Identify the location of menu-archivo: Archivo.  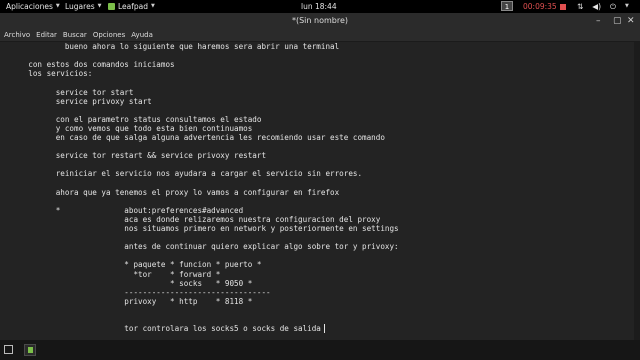
(17, 35).